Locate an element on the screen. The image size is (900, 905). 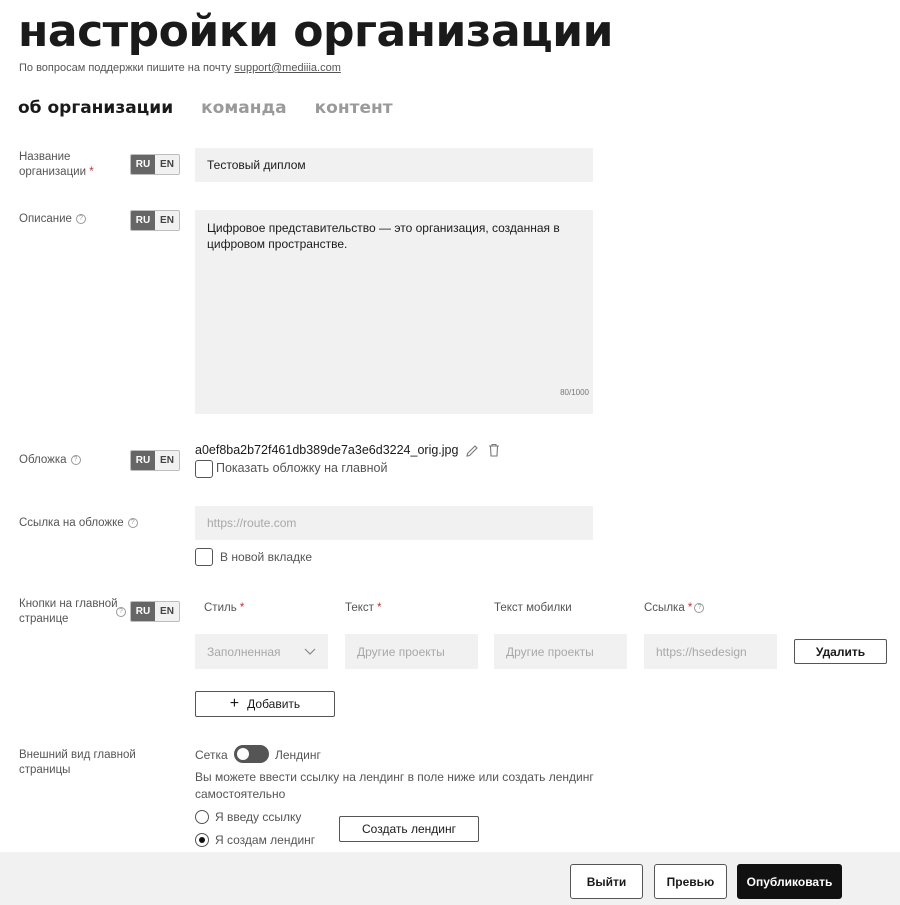
preview-button: Превью is located at coordinates (690, 881).